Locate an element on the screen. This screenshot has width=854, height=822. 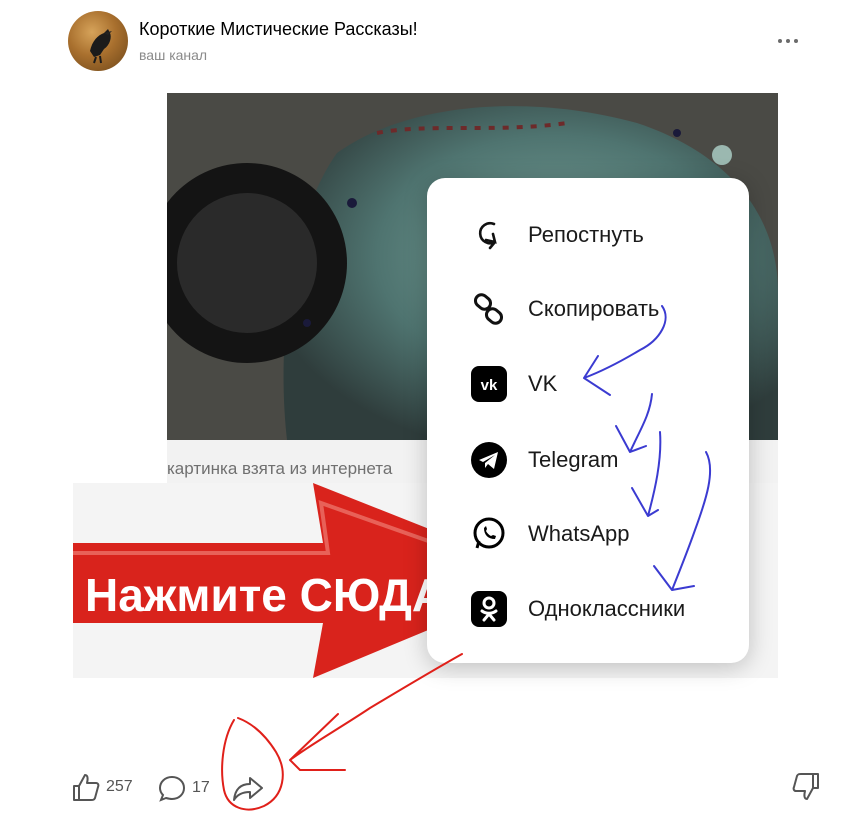
like-button: 257 is located at coordinates (102, 787).